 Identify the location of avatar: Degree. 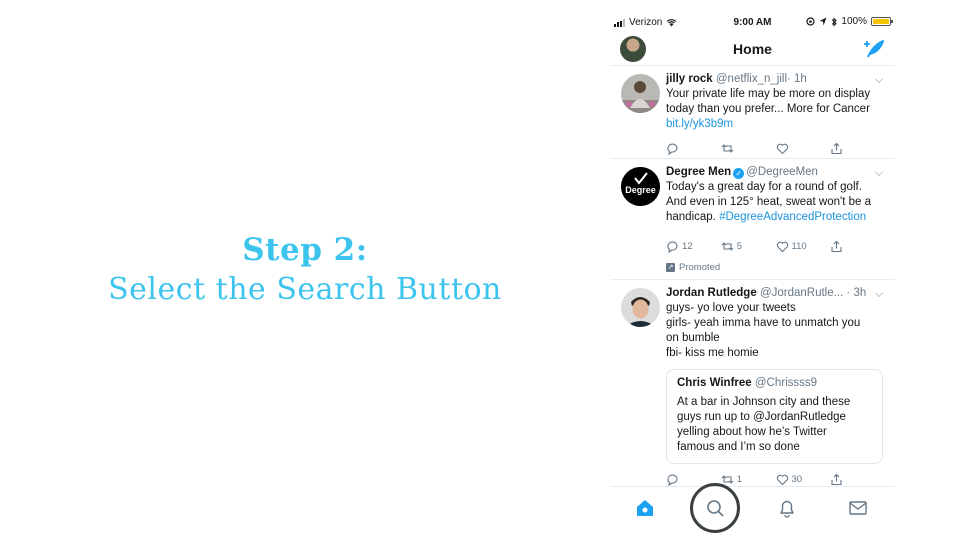
(640, 186).